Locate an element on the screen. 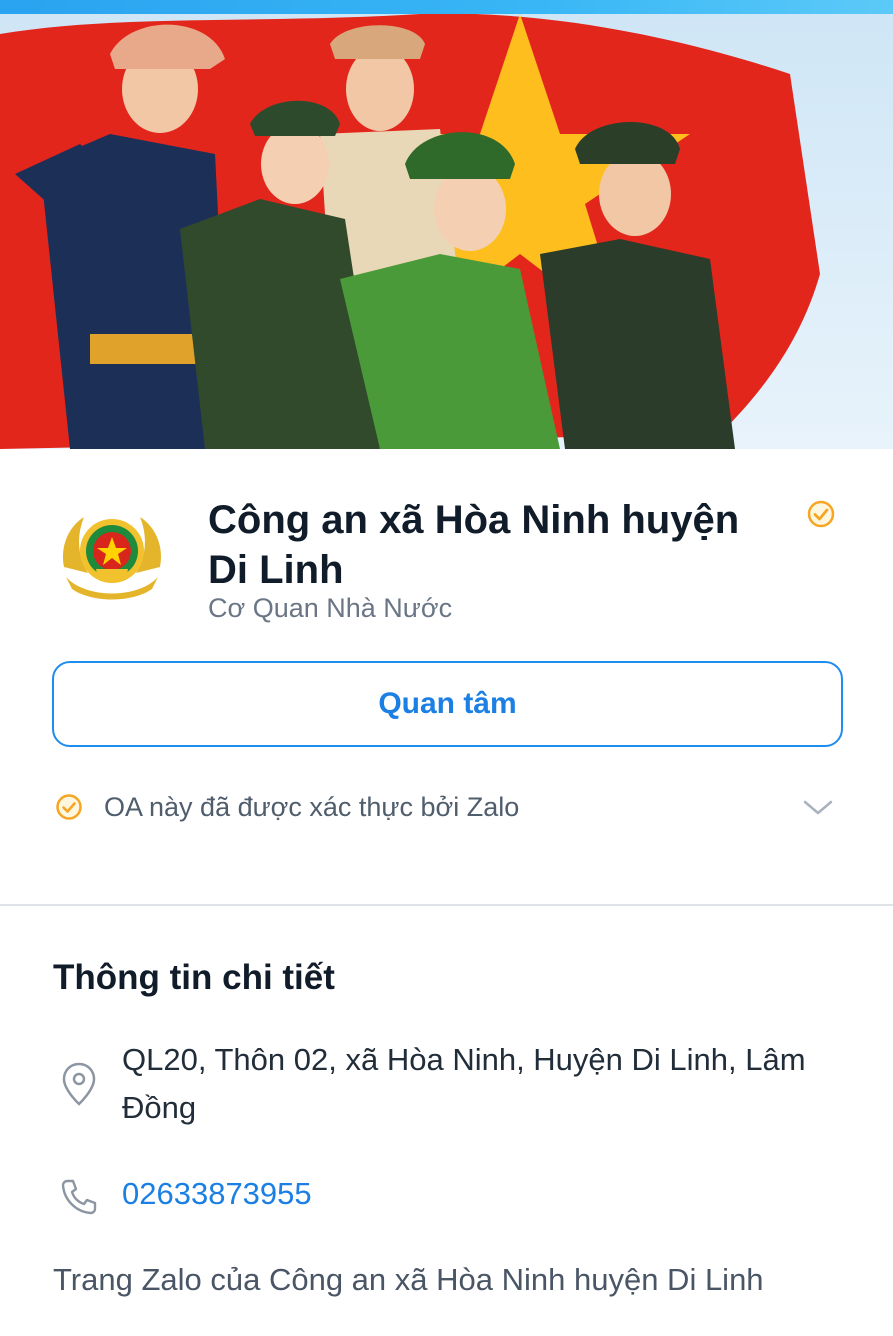 The width and height of the screenshot is (893, 1336). chevron-down-icon is located at coordinates (818, 807).